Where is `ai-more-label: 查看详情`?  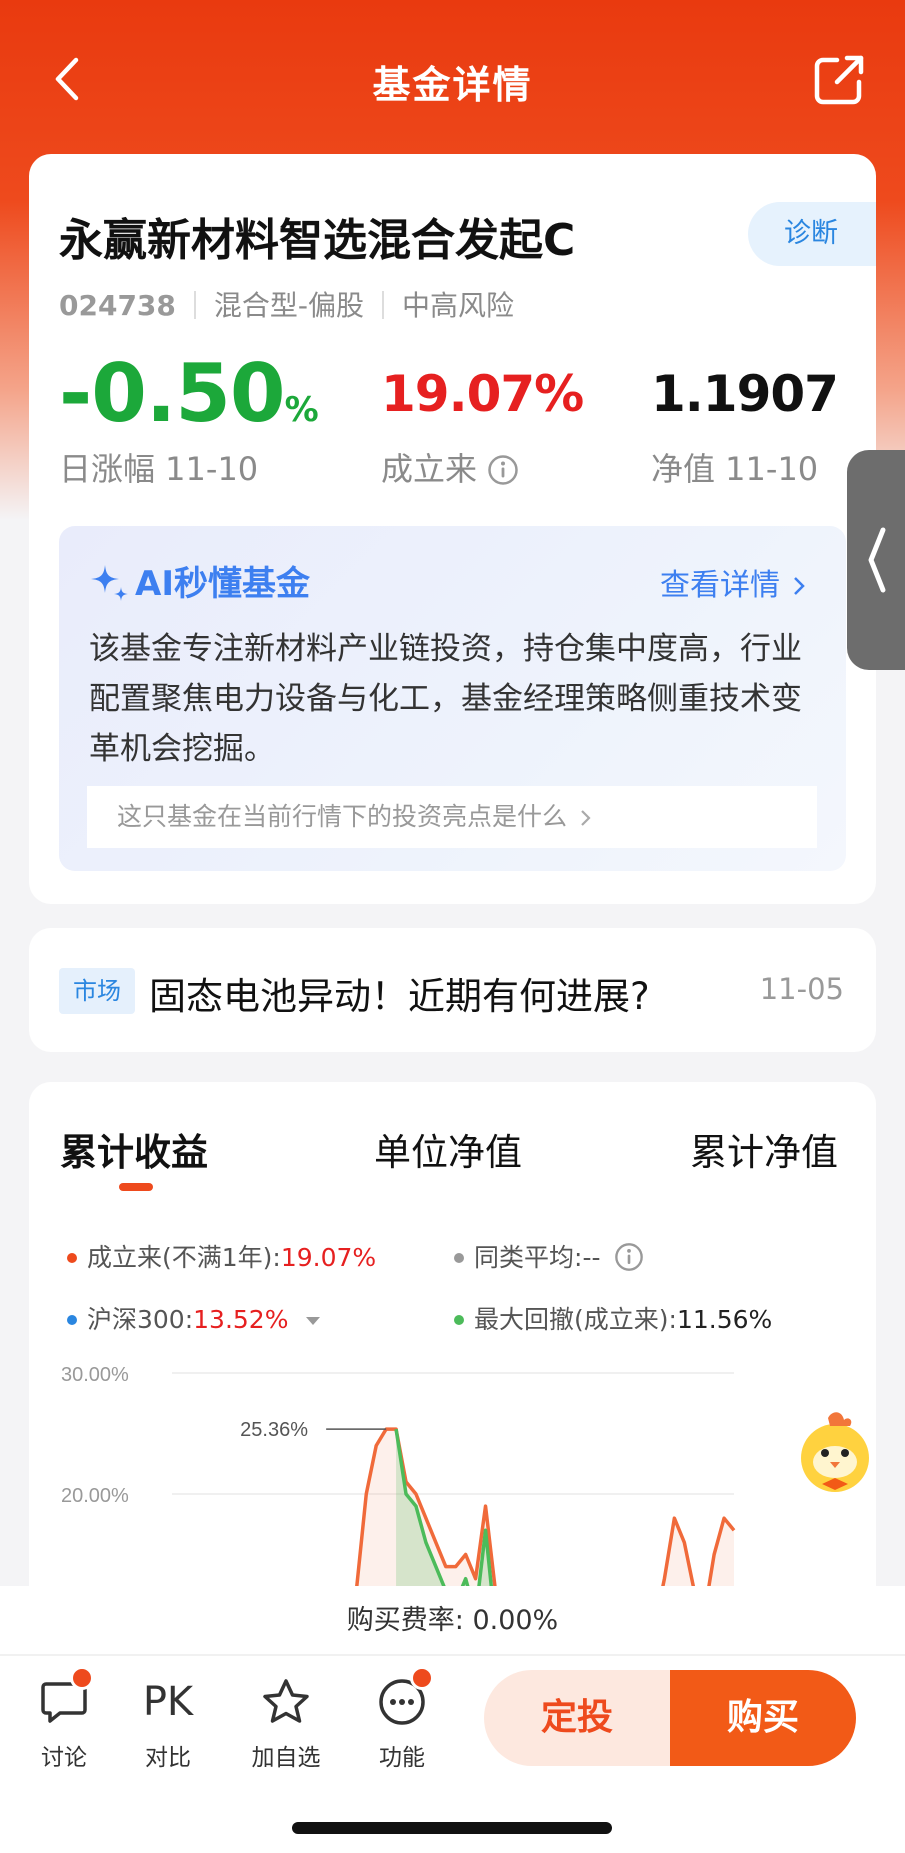 ai-more-label: 查看详情 is located at coordinates (720, 585).